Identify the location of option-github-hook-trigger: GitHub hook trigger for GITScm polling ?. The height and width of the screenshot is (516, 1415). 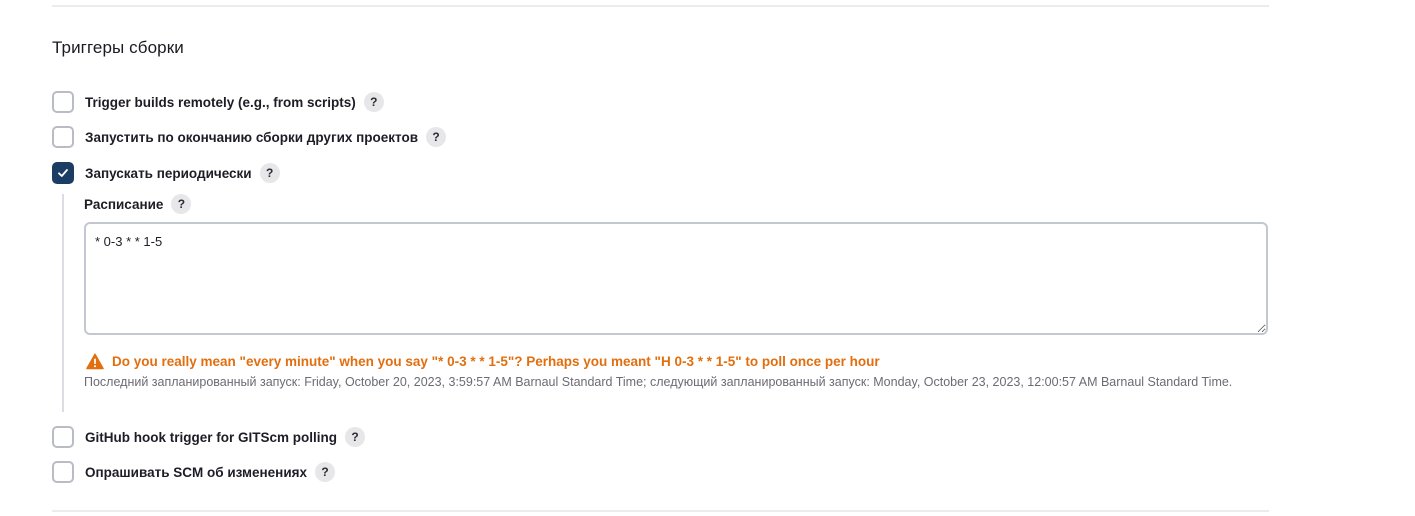
(208, 437).